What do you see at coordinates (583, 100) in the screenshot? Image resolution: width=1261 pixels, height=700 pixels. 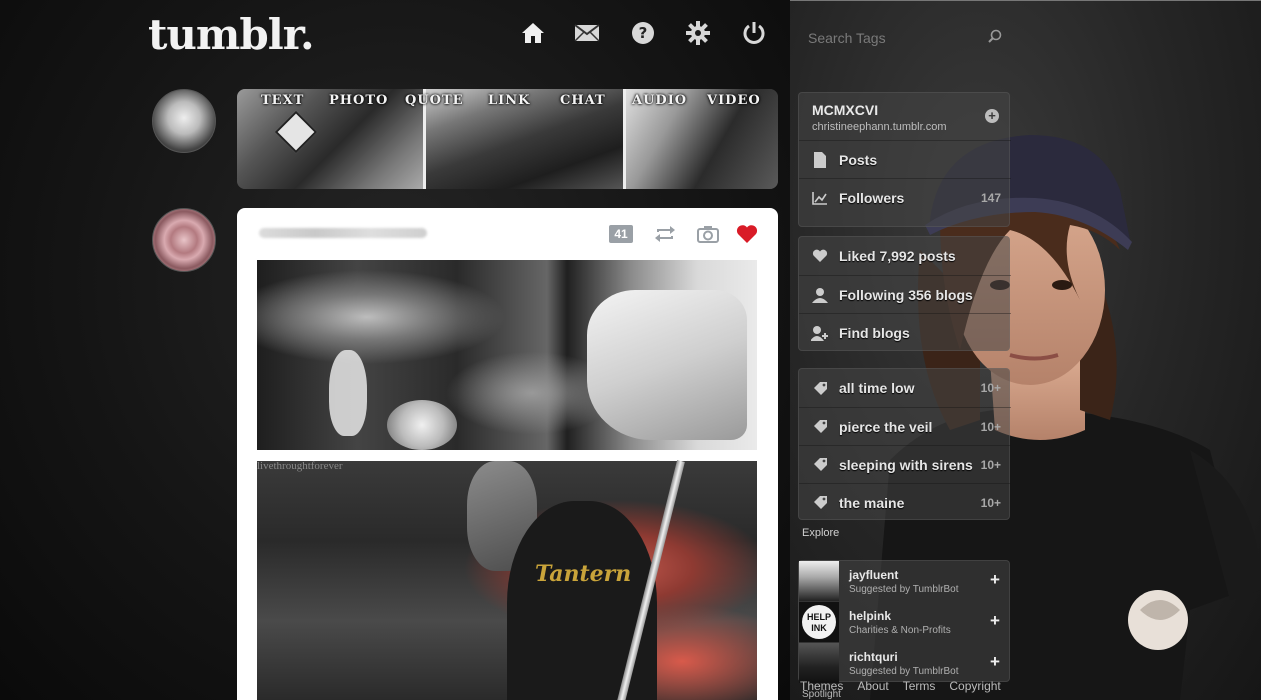 I see `post-type-chat: CHAT` at bounding box center [583, 100].